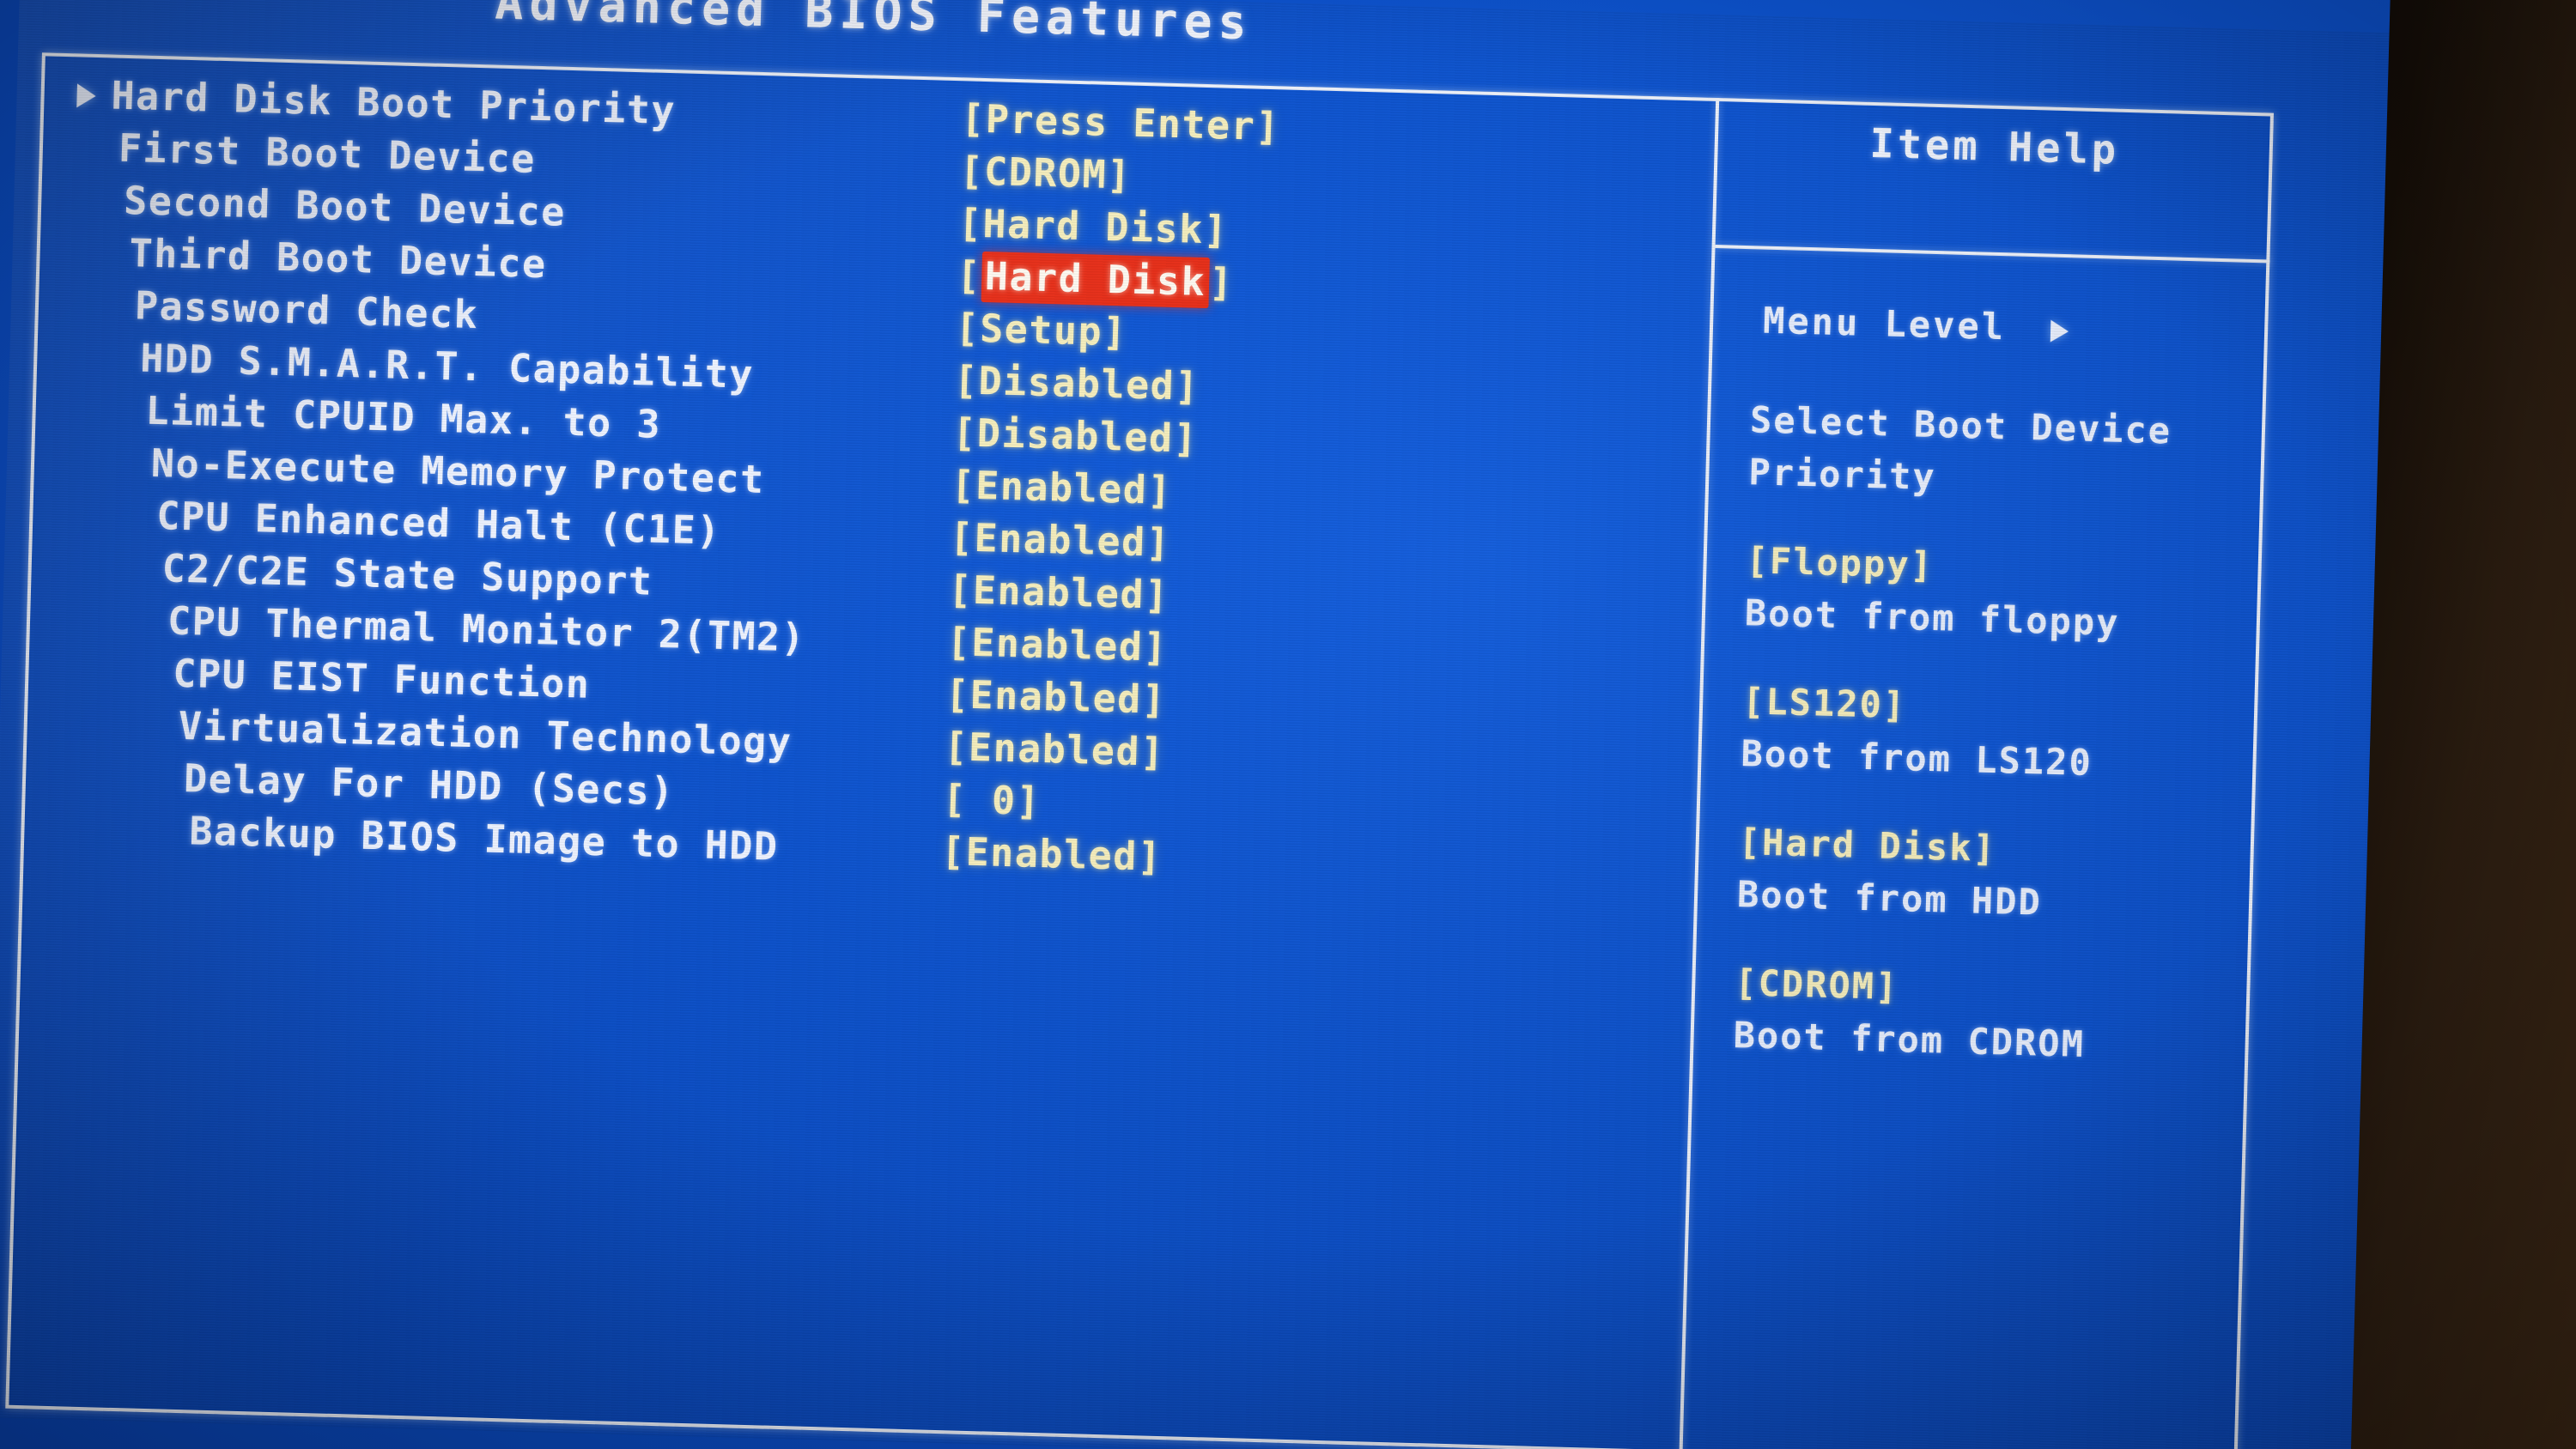 Image resolution: width=2576 pixels, height=1449 pixels. I want to click on setting-value: [ 0], so click(992, 800).